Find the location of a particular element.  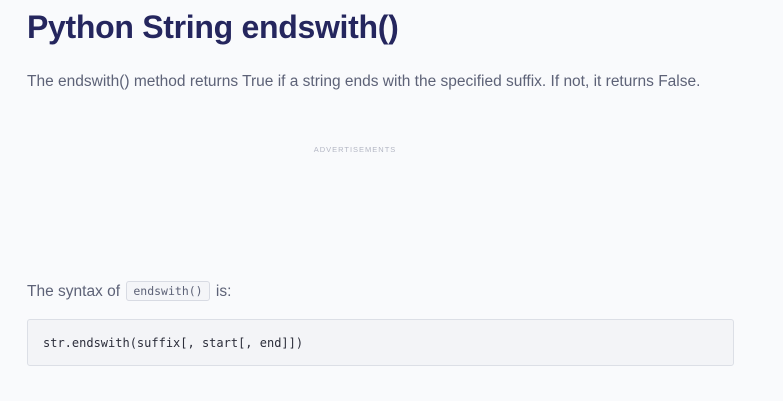

syntax-prefix-text: The syntax of is located at coordinates (74, 291).